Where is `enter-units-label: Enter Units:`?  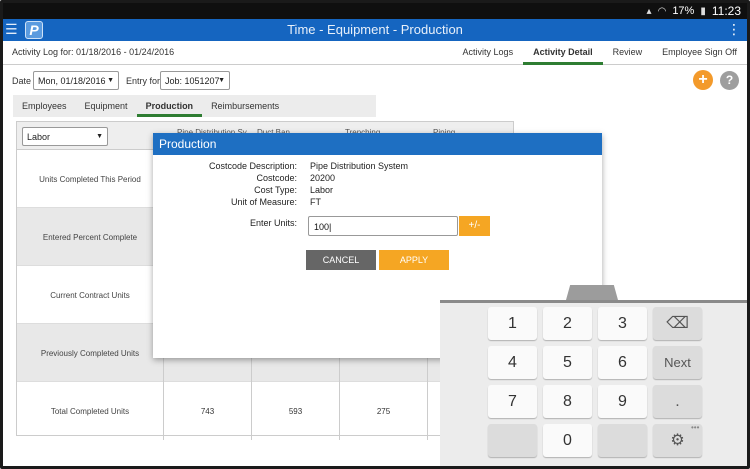
enter-units-label: Enter Units: is located at coordinates (273, 223).